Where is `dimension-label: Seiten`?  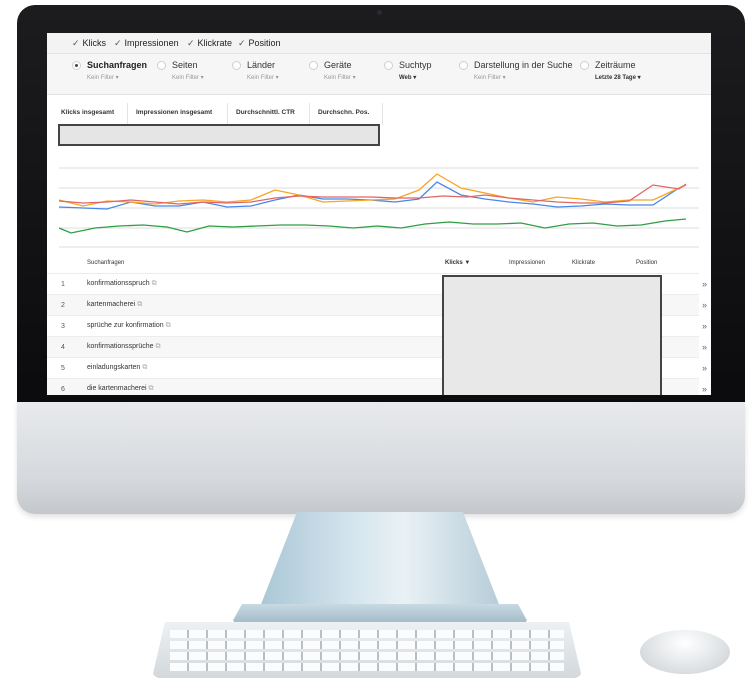 dimension-label: Seiten is located at coordinates (185, 65).